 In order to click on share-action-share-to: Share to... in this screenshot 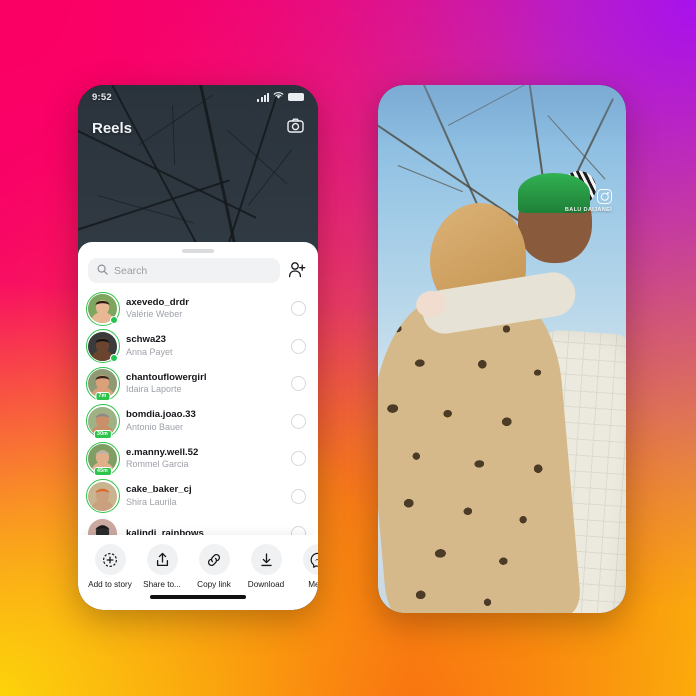, I will do `click(162, 566)`.